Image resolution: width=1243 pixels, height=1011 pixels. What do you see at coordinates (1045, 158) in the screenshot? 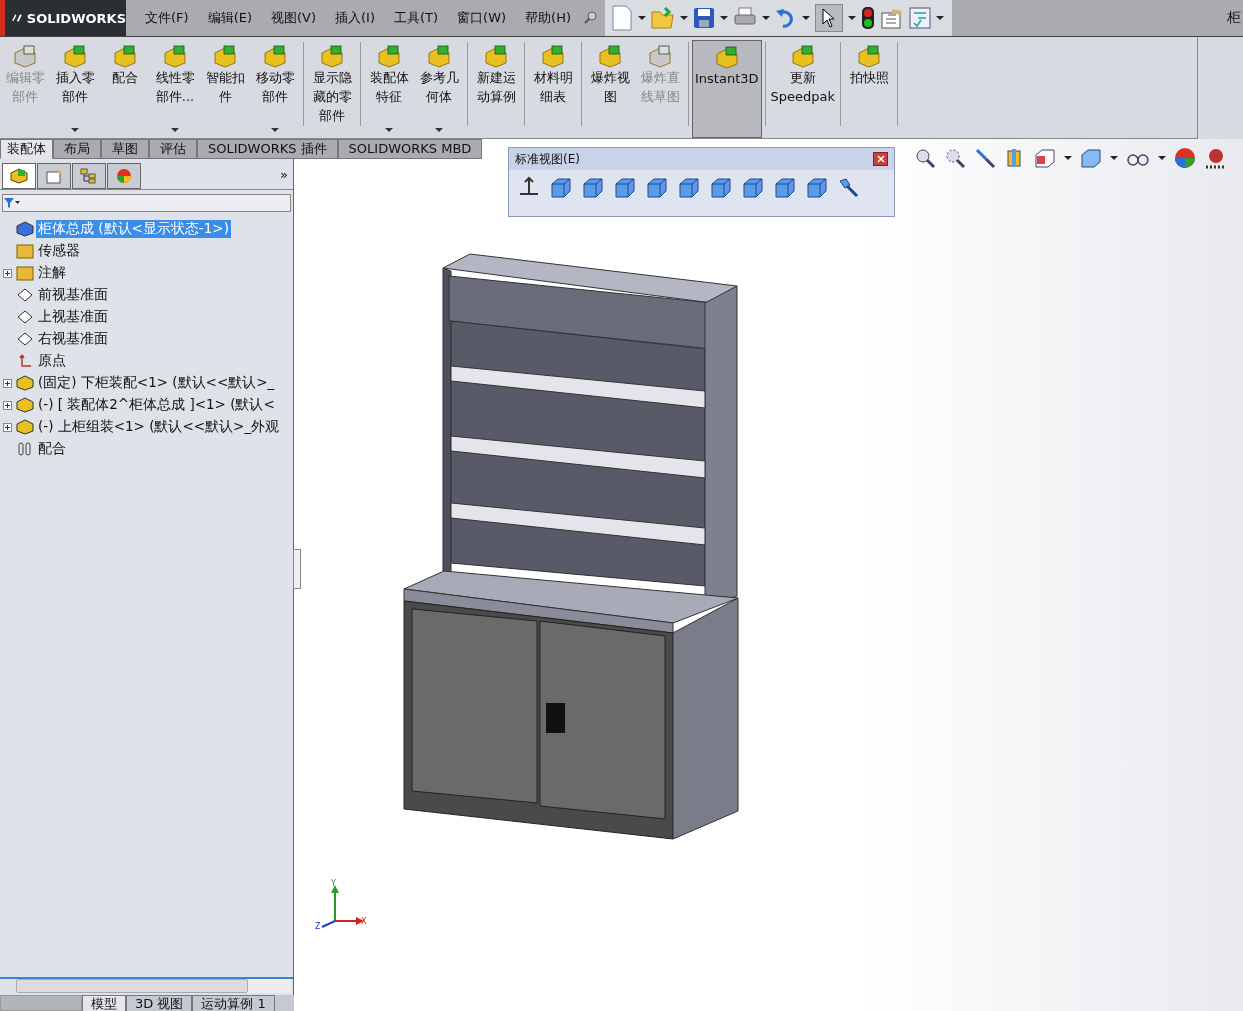
I see `view-orientation-icon` at bounding box center [1045, 158].